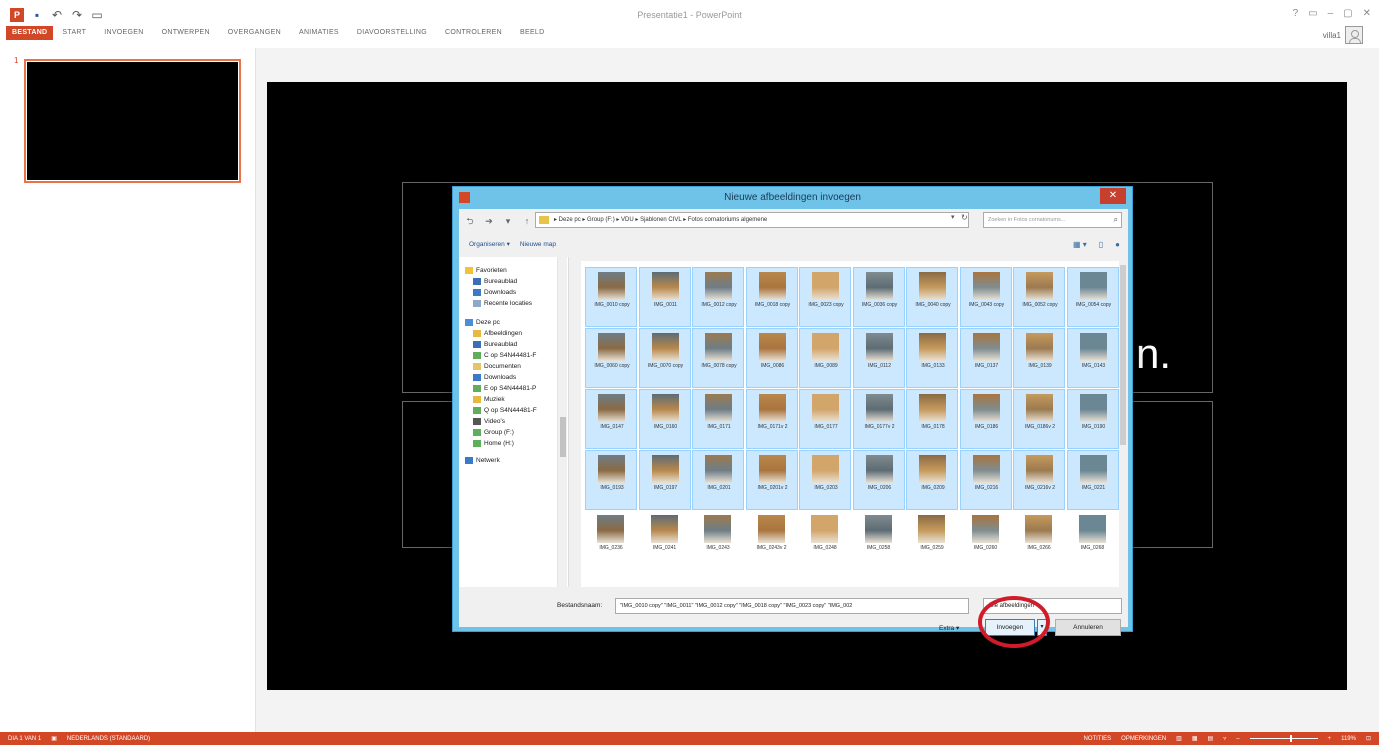  What do you see at coordinates (964, 217) in the screenshot?
I see `refresh-icon: ↻` at bounding box center [964, 217].